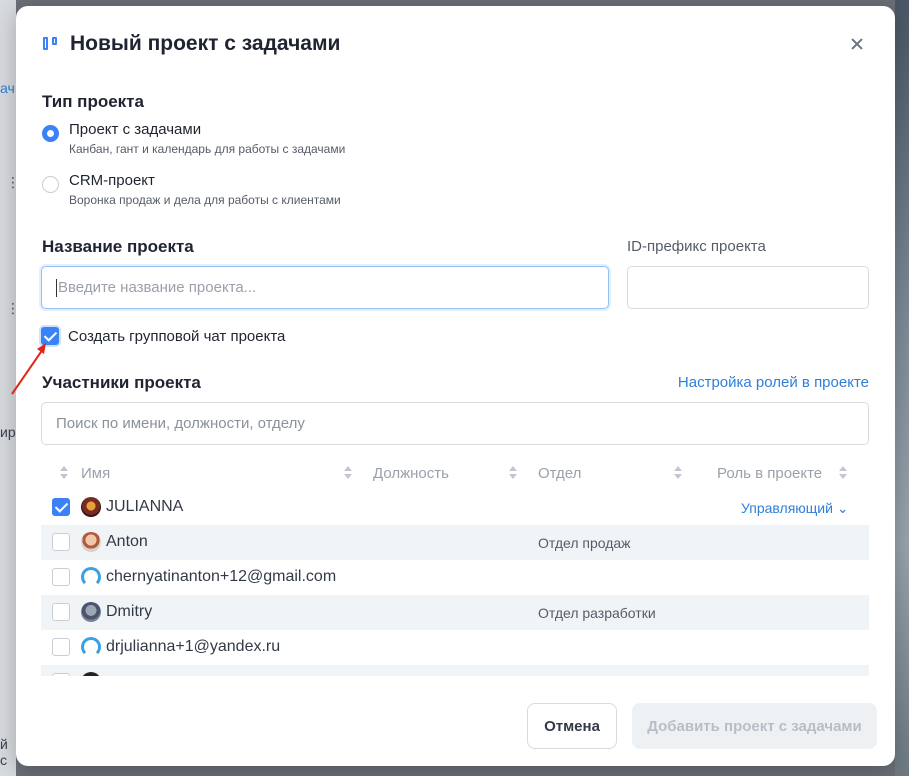 The width and height of the screenshot is (909, 776). What do you see at coordinates (135, 129) in the screenshot?
I see `radio-title: Проект с задачами` at bounding box center [135, 129].